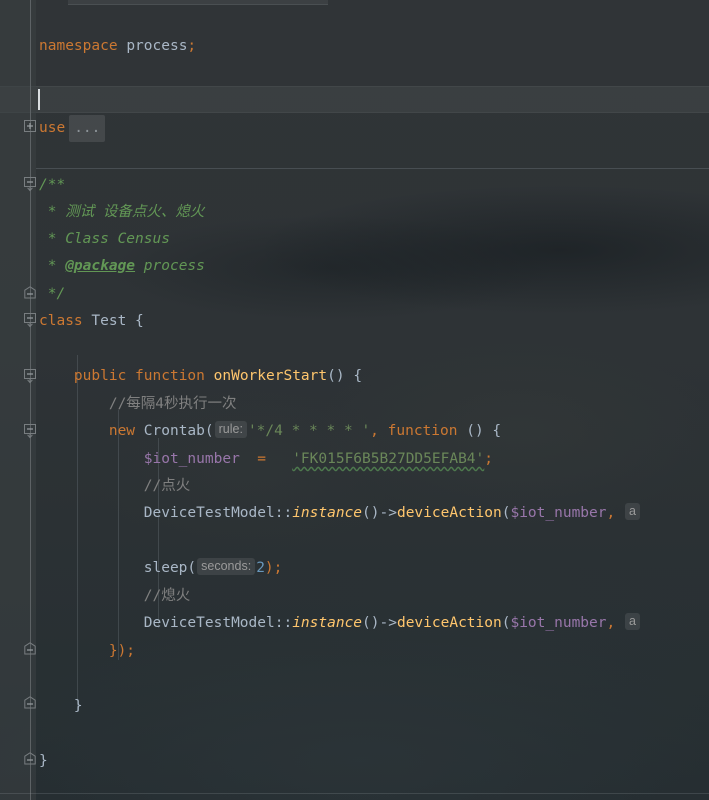 This screenshot has width=709, height=800. Describe the element at coordinates (122, 651) in the screenshot. I see `close-closure: });` at that location.